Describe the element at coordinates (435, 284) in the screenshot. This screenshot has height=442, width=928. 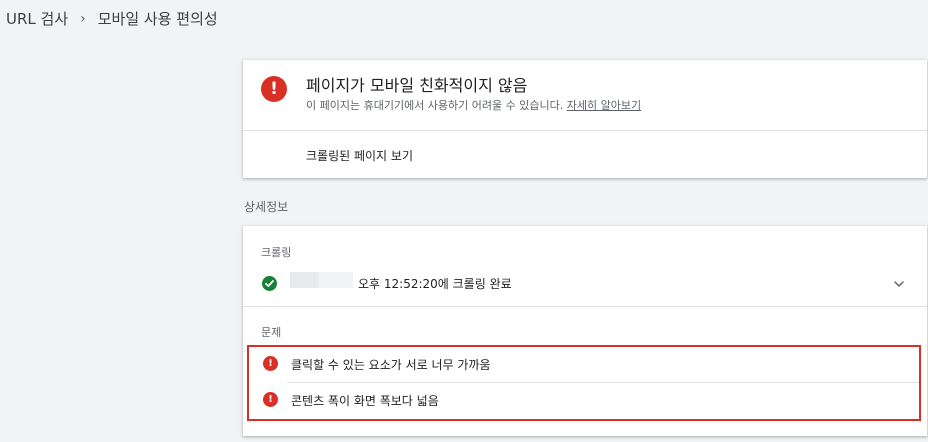
I see `crawl-status-text: 오후 12:52:20에 크롤링 완료` at that location.